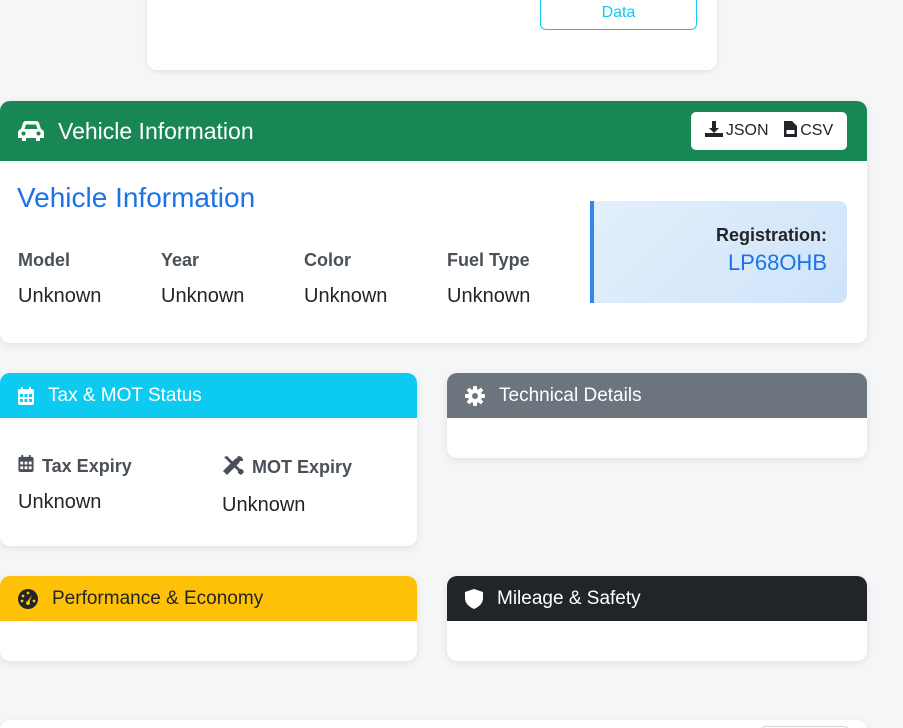  Describe the element at coordinates (747, 130) in the screenshot. I see `export-json-label: JSON` at that location.